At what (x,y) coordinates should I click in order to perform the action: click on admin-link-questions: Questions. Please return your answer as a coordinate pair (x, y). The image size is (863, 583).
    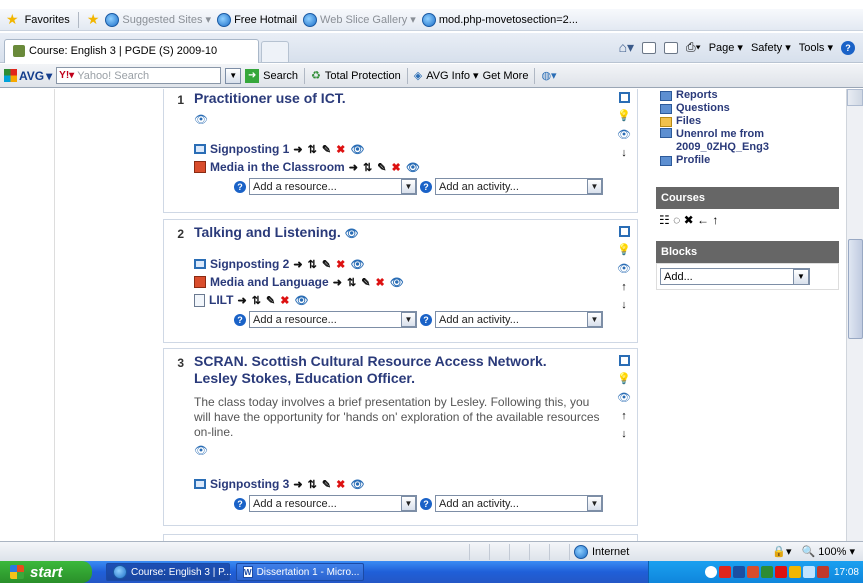
    Looking at the image, I should click on (749, 108).